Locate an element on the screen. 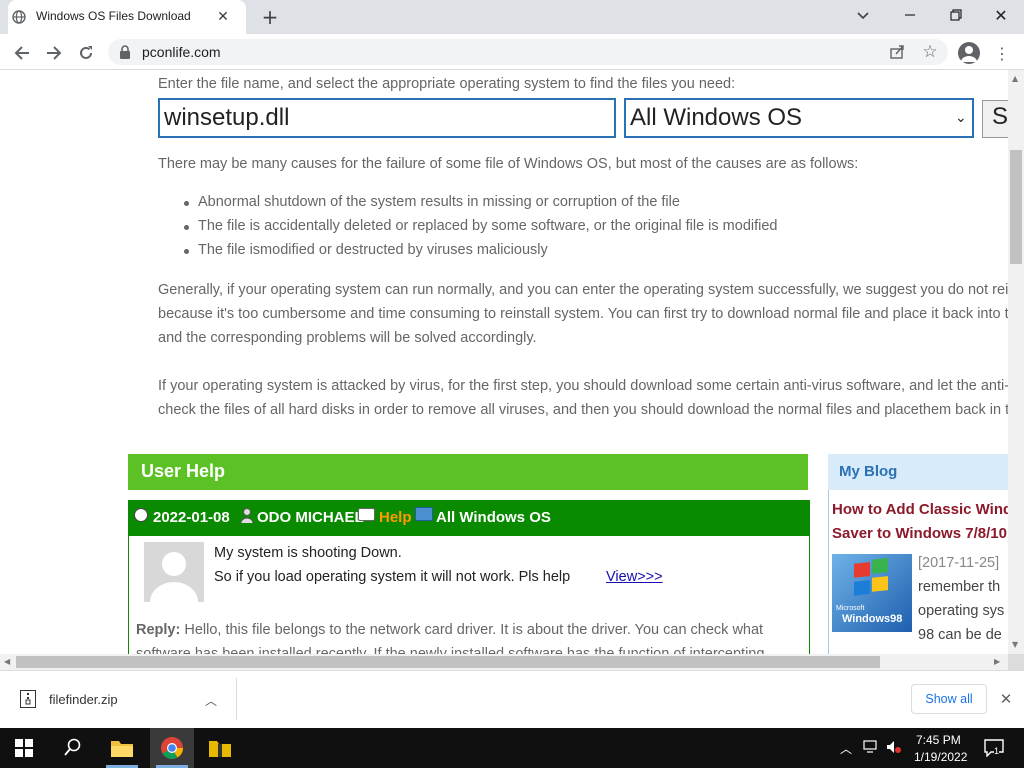  new-tab-button: + is located at coordinates (270, 17).